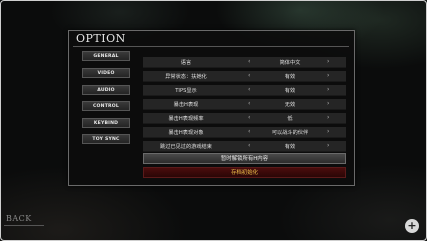  What do you see at coordinates (186, 147) in the screenshot?
I see `setting-label: 跳过已见过的游戏结束` at bounding box center [186, 147].